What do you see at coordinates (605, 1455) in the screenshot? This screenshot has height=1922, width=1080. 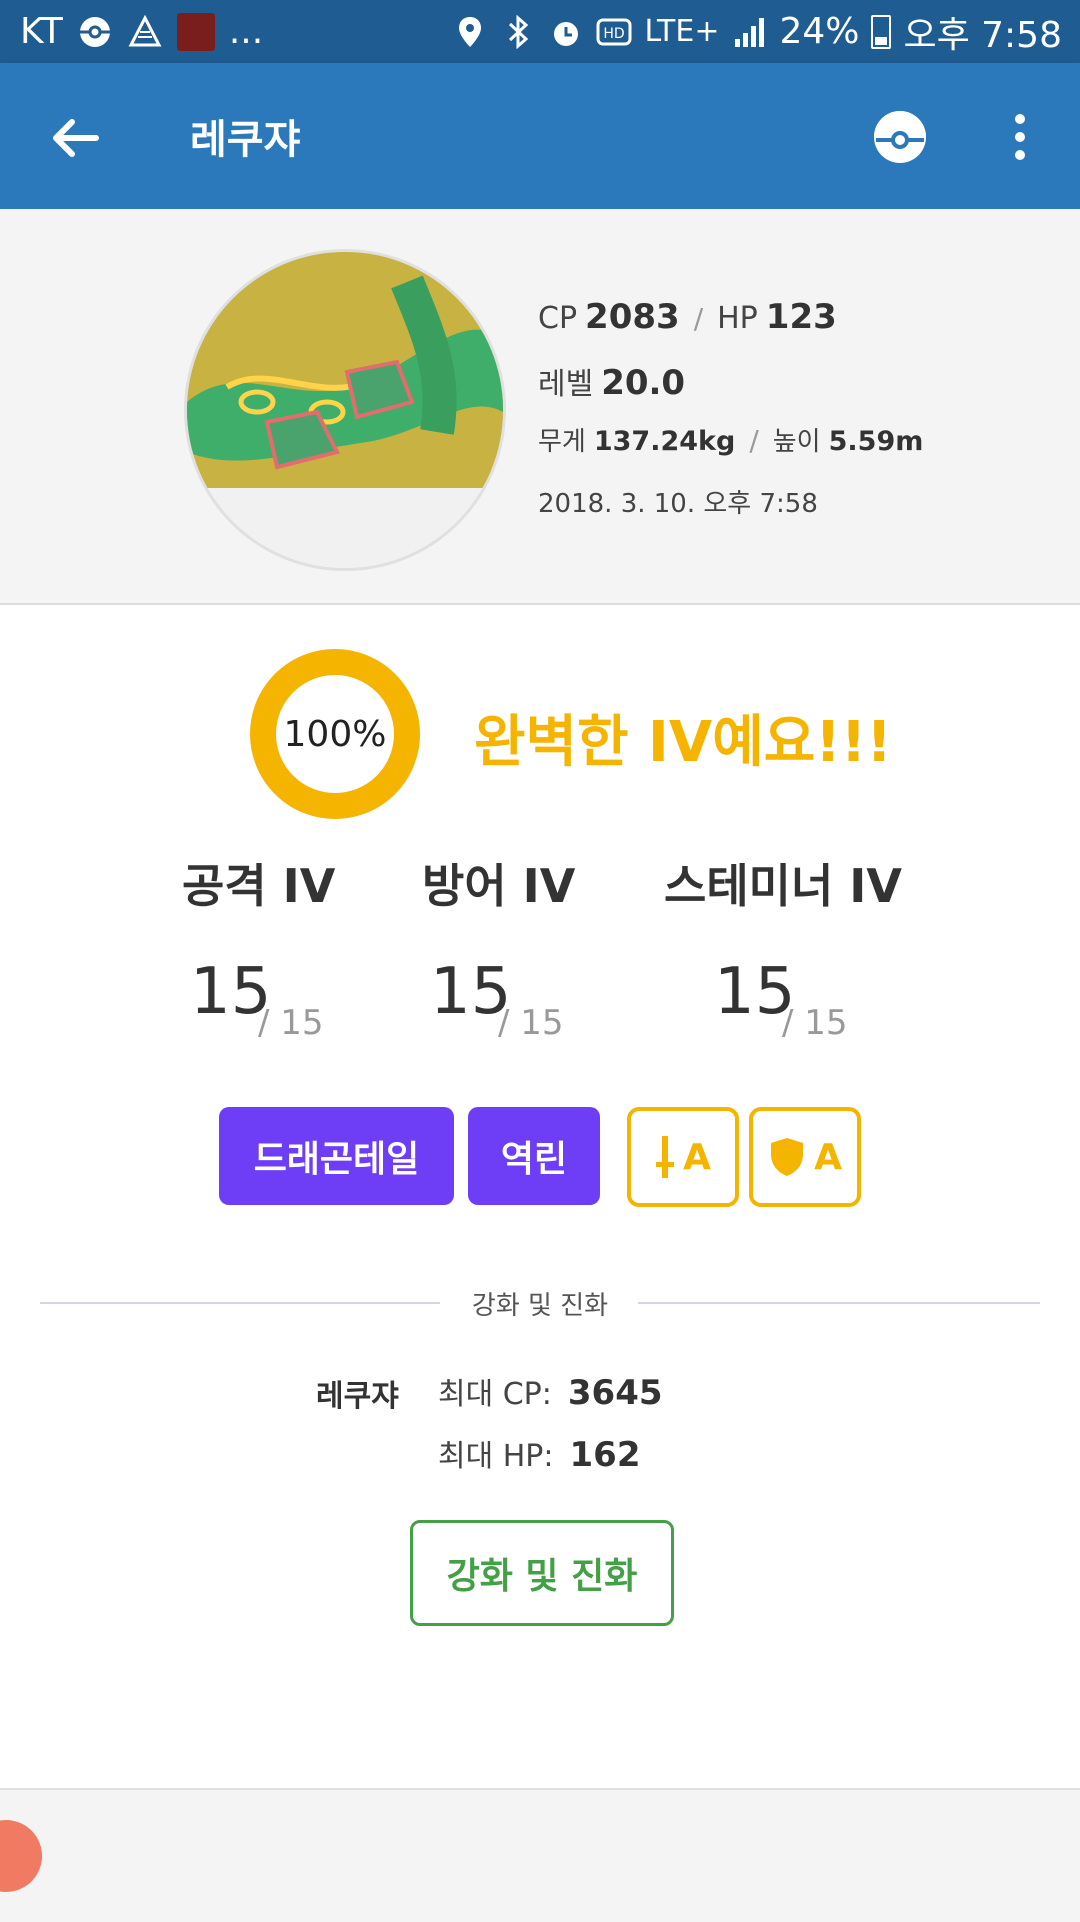 I see `max-hp-value: 162` at bounding box center [605, 1455].